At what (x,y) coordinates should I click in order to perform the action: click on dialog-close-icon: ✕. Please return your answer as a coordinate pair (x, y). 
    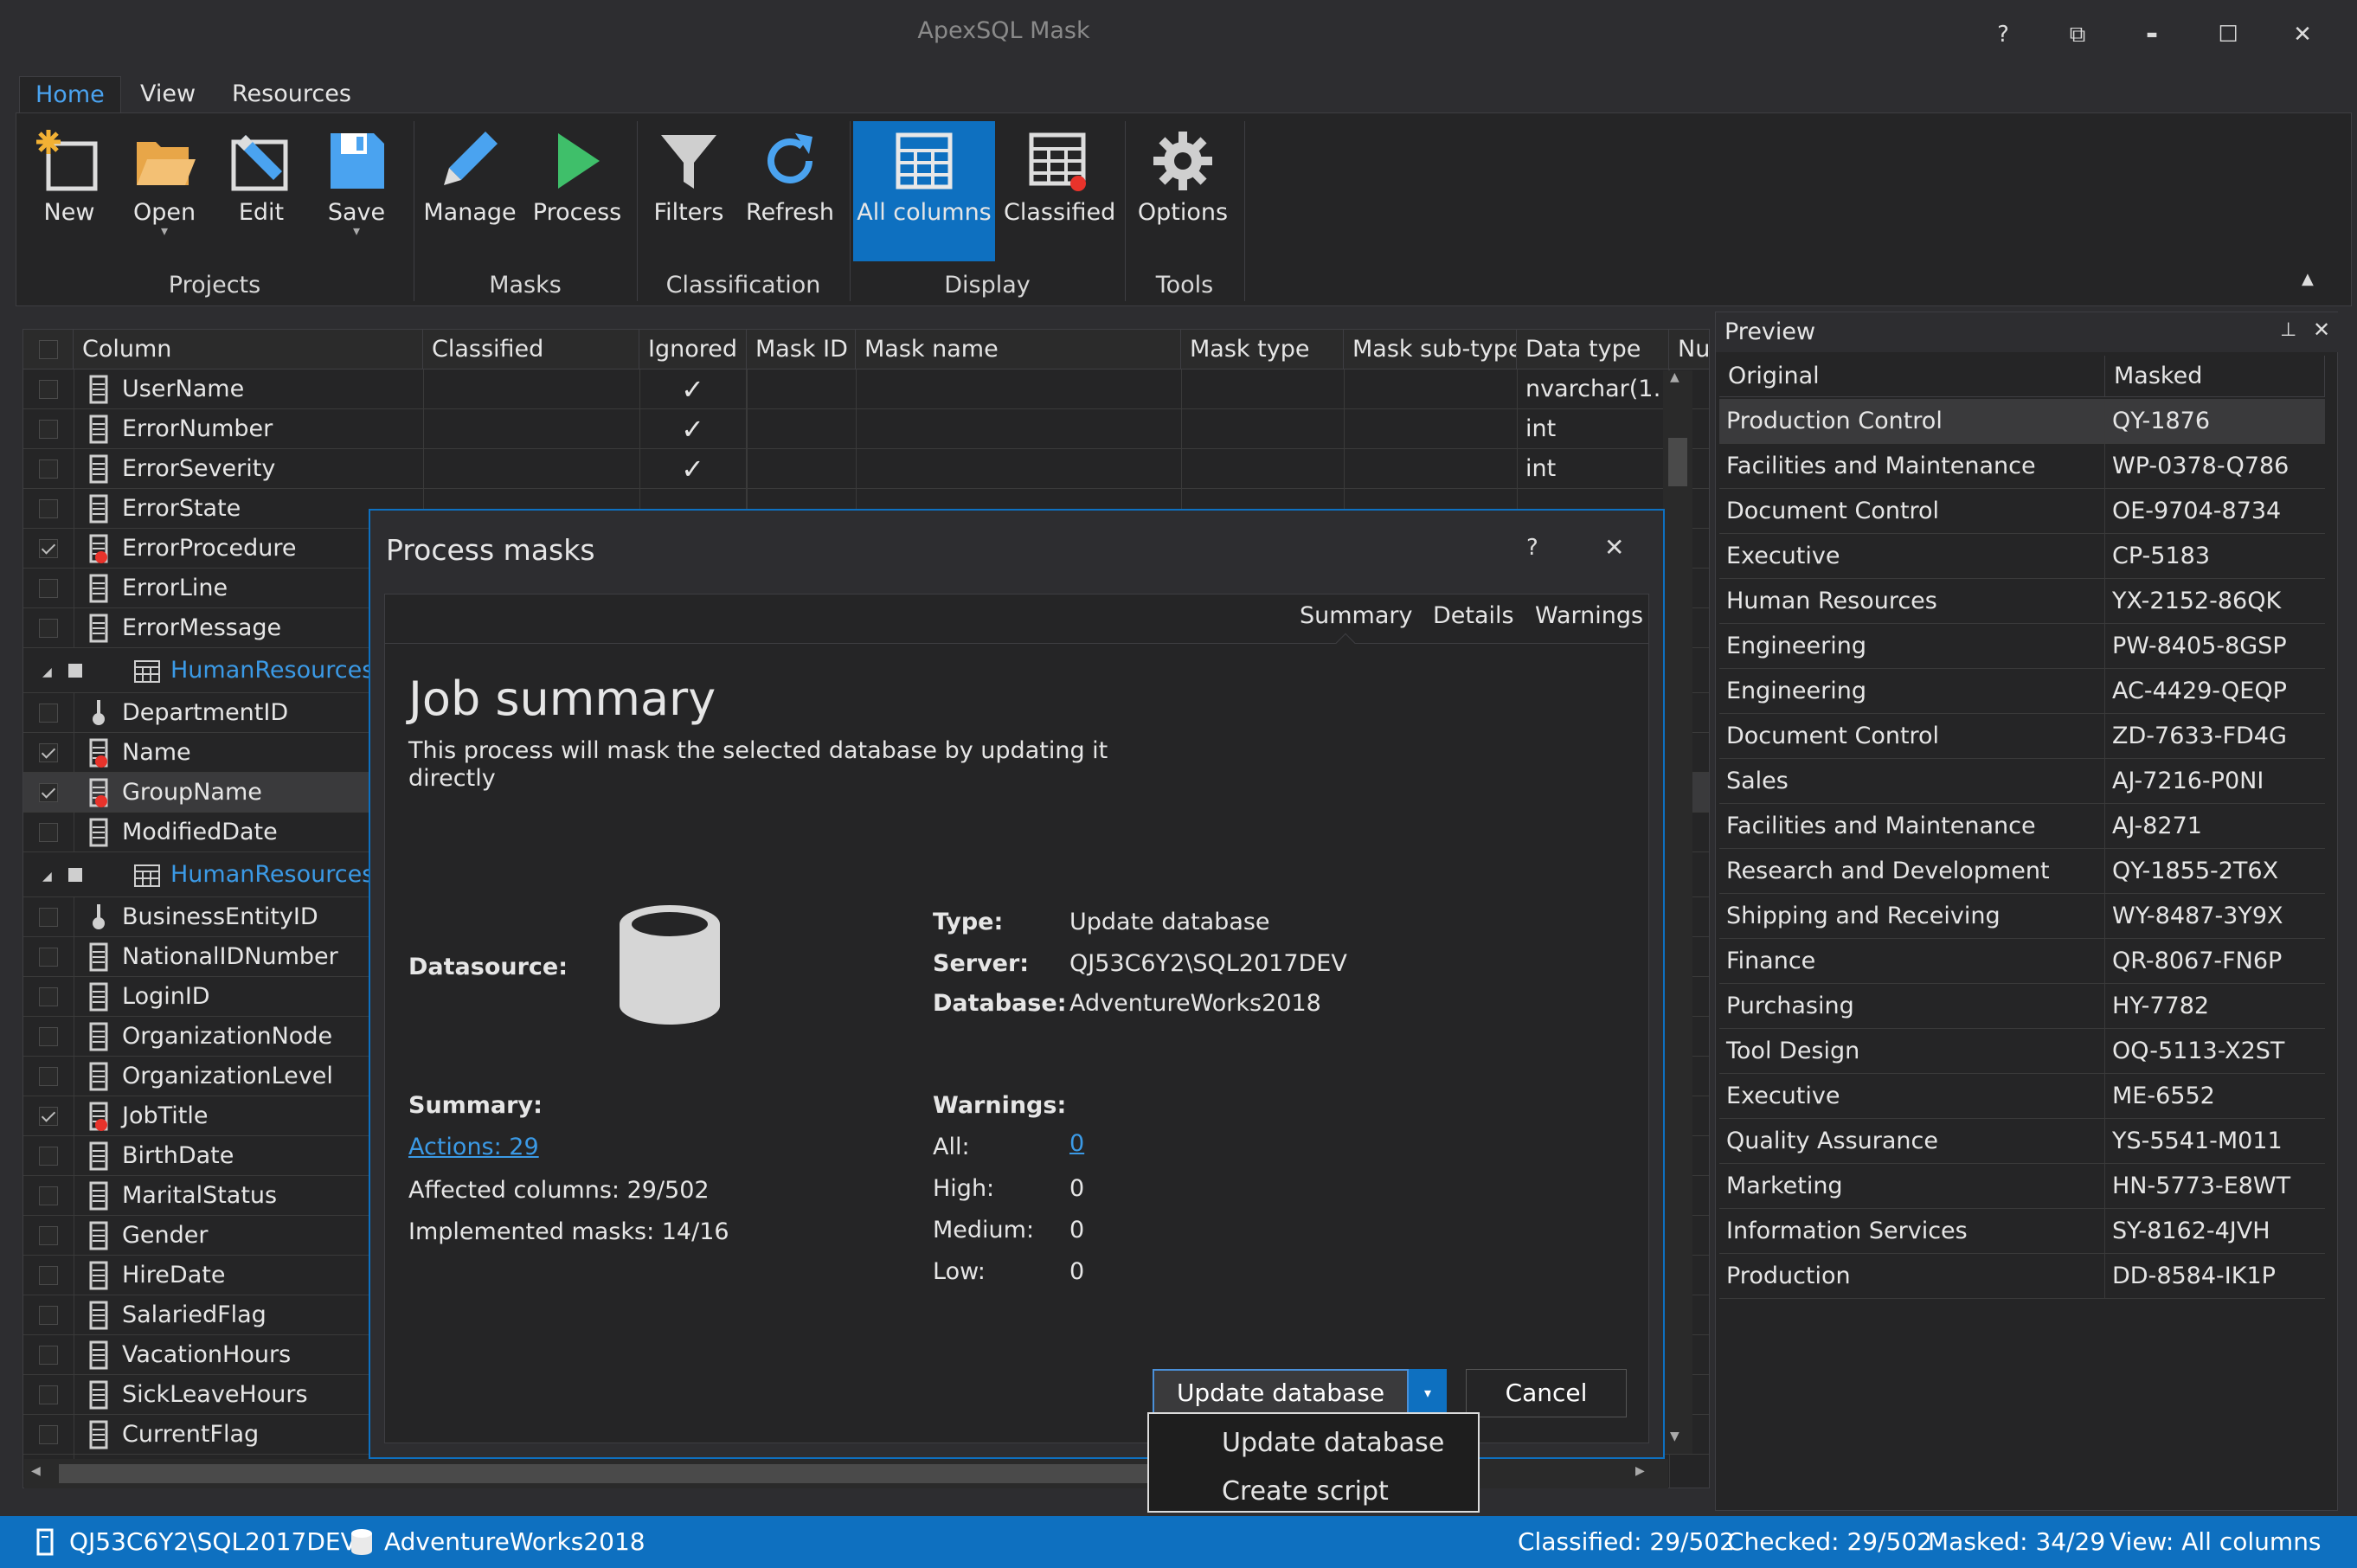
    Looking at the image, I should click on (1614, 547).